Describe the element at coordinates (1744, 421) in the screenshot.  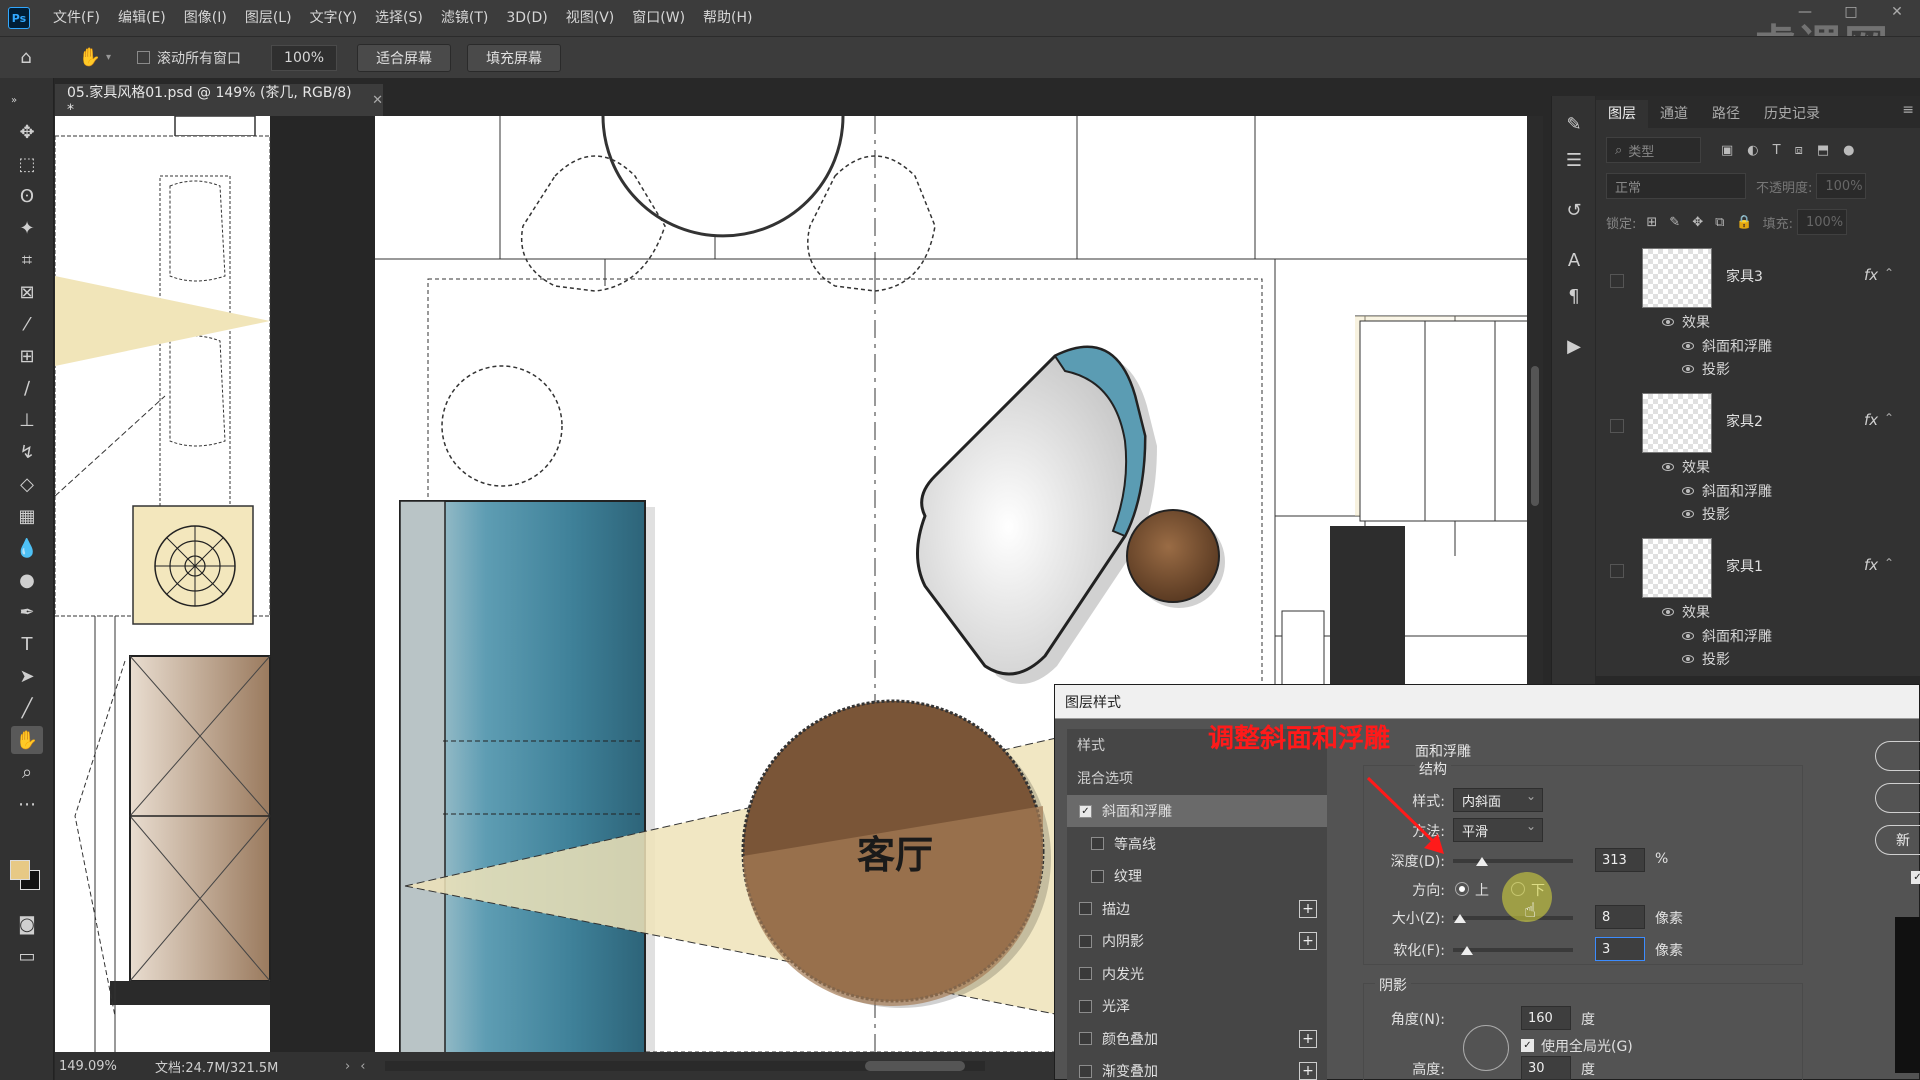
I see `layer-name: 家具2` at that location.